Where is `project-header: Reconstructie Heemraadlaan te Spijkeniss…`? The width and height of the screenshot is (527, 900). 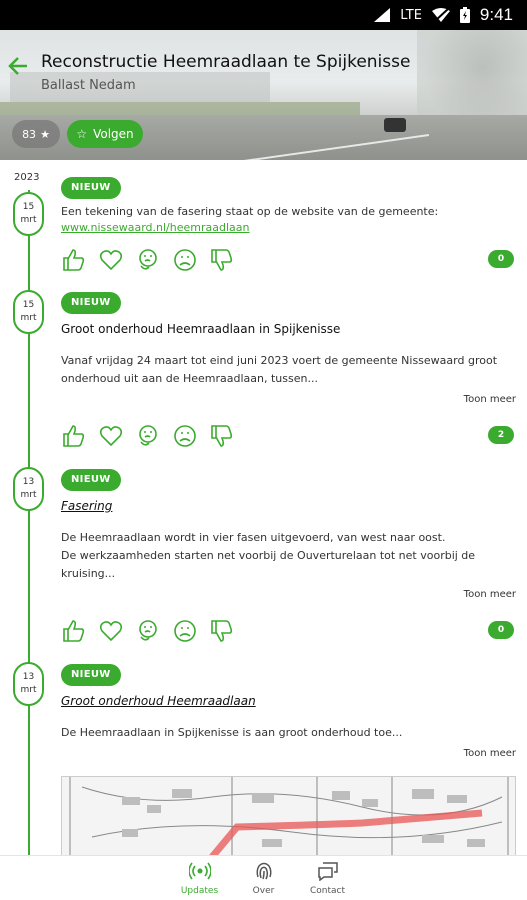
project-header: Reconstructie Heemraadlaan te Spijkeniss… is located at coordinates (263, 95).